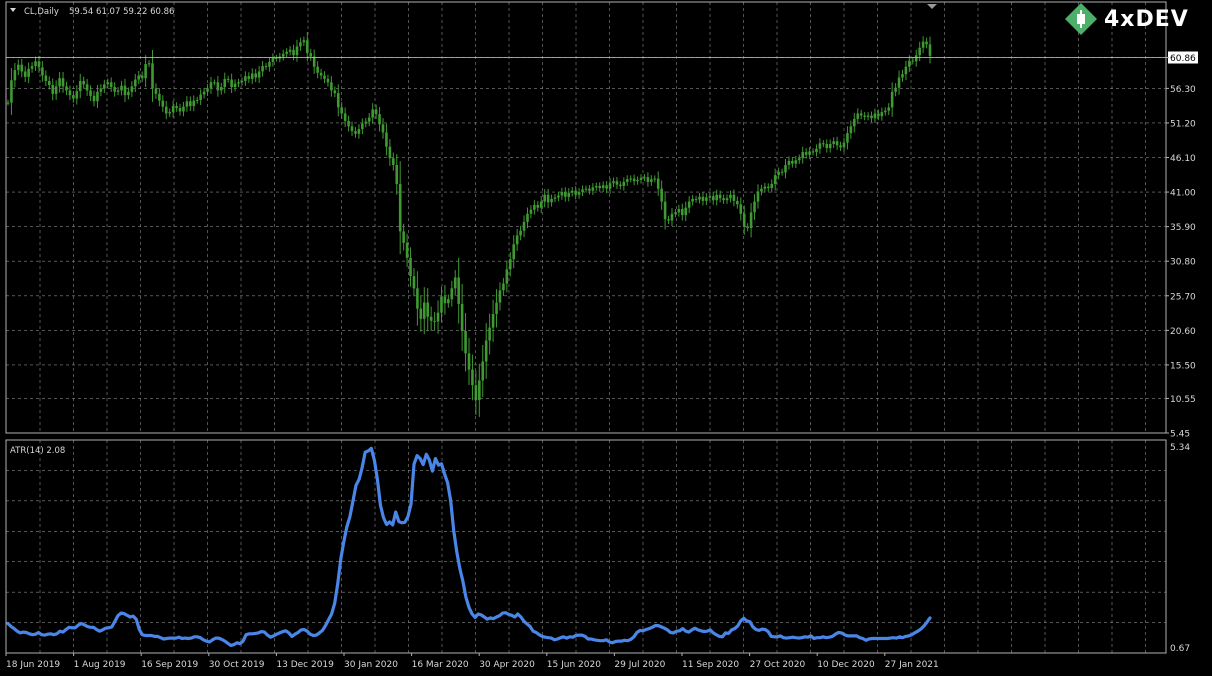 The width and height of the screenshot is (1212, 676). I want to click on date-tick-label: 27 Oct 2020, so click(778, 665).